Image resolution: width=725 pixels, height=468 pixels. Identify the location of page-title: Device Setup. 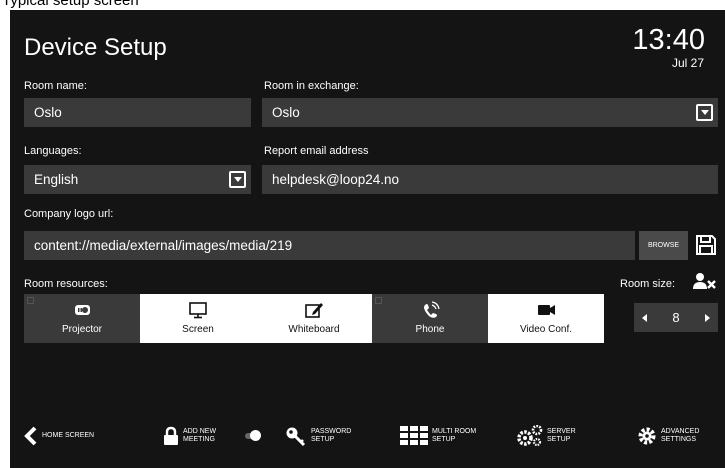
(95, 47).